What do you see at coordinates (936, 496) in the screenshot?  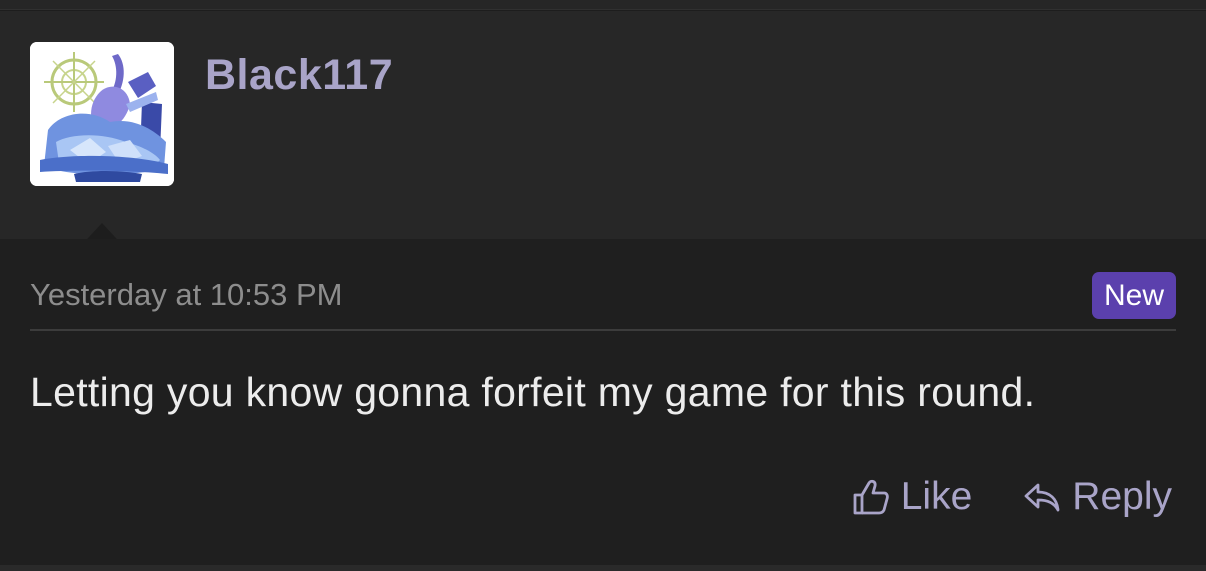 I see `like-label: Like` at bounding box center [936, 496].